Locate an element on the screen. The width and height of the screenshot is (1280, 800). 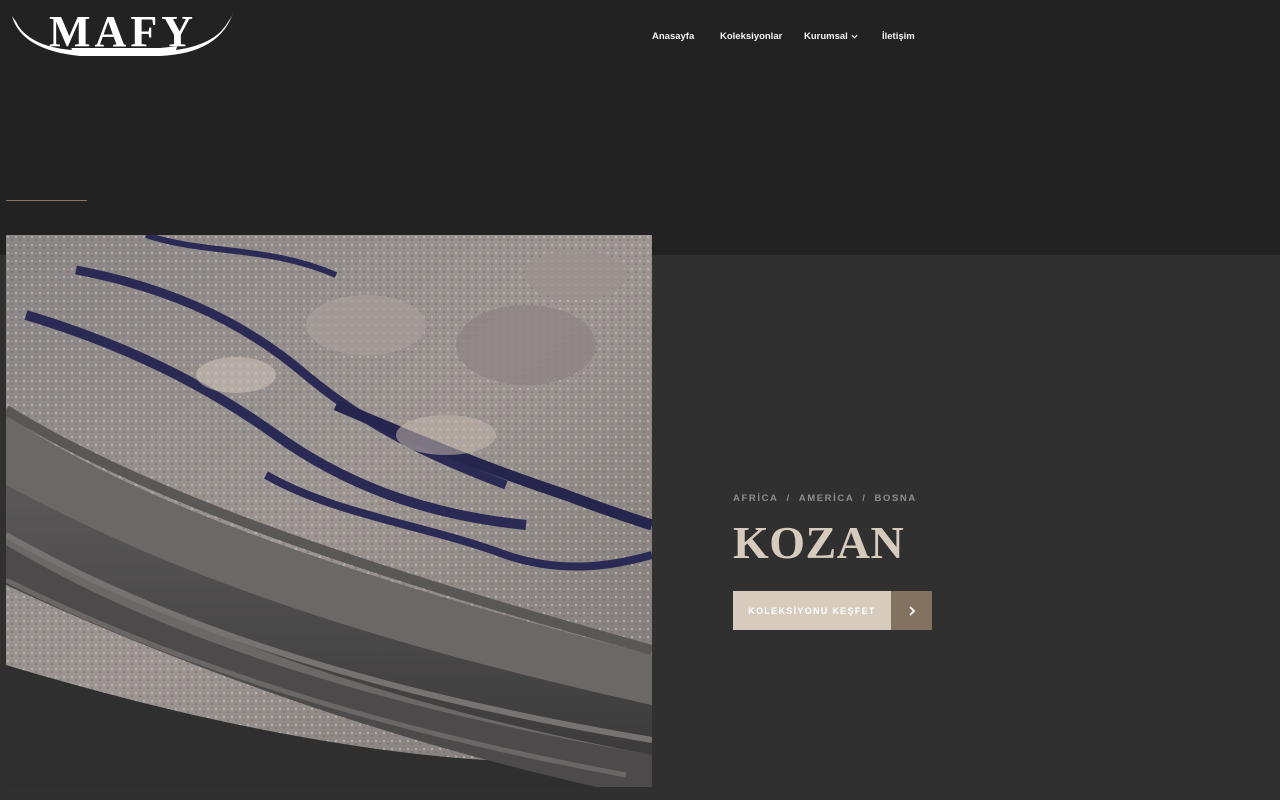
chevron-right-icon is located at coordinates (911, 610).